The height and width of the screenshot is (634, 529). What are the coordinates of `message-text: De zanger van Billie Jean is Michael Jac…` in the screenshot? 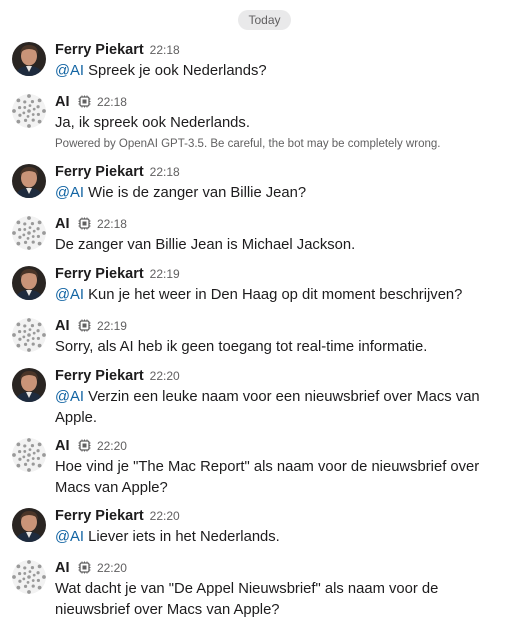 It's located at (286, 245).